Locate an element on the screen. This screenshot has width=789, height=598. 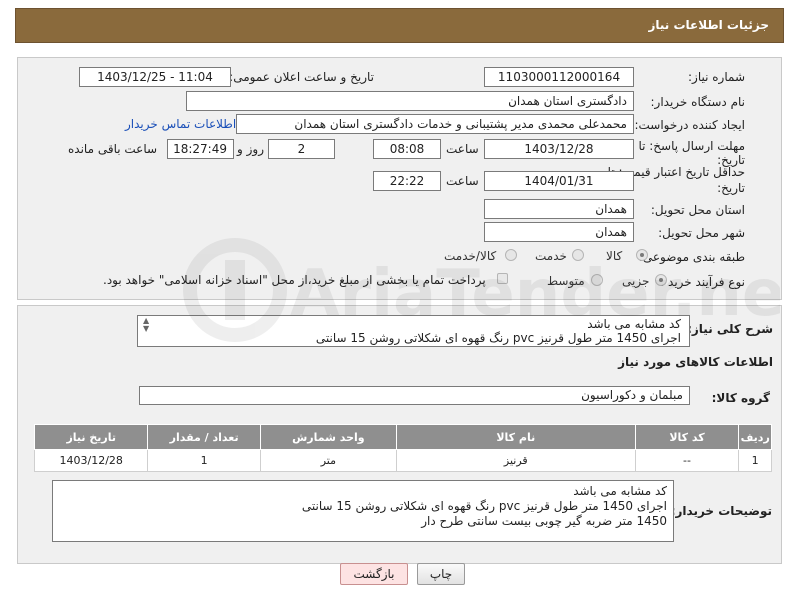
back-button: بازگشت is located at coordinates (374, 574).